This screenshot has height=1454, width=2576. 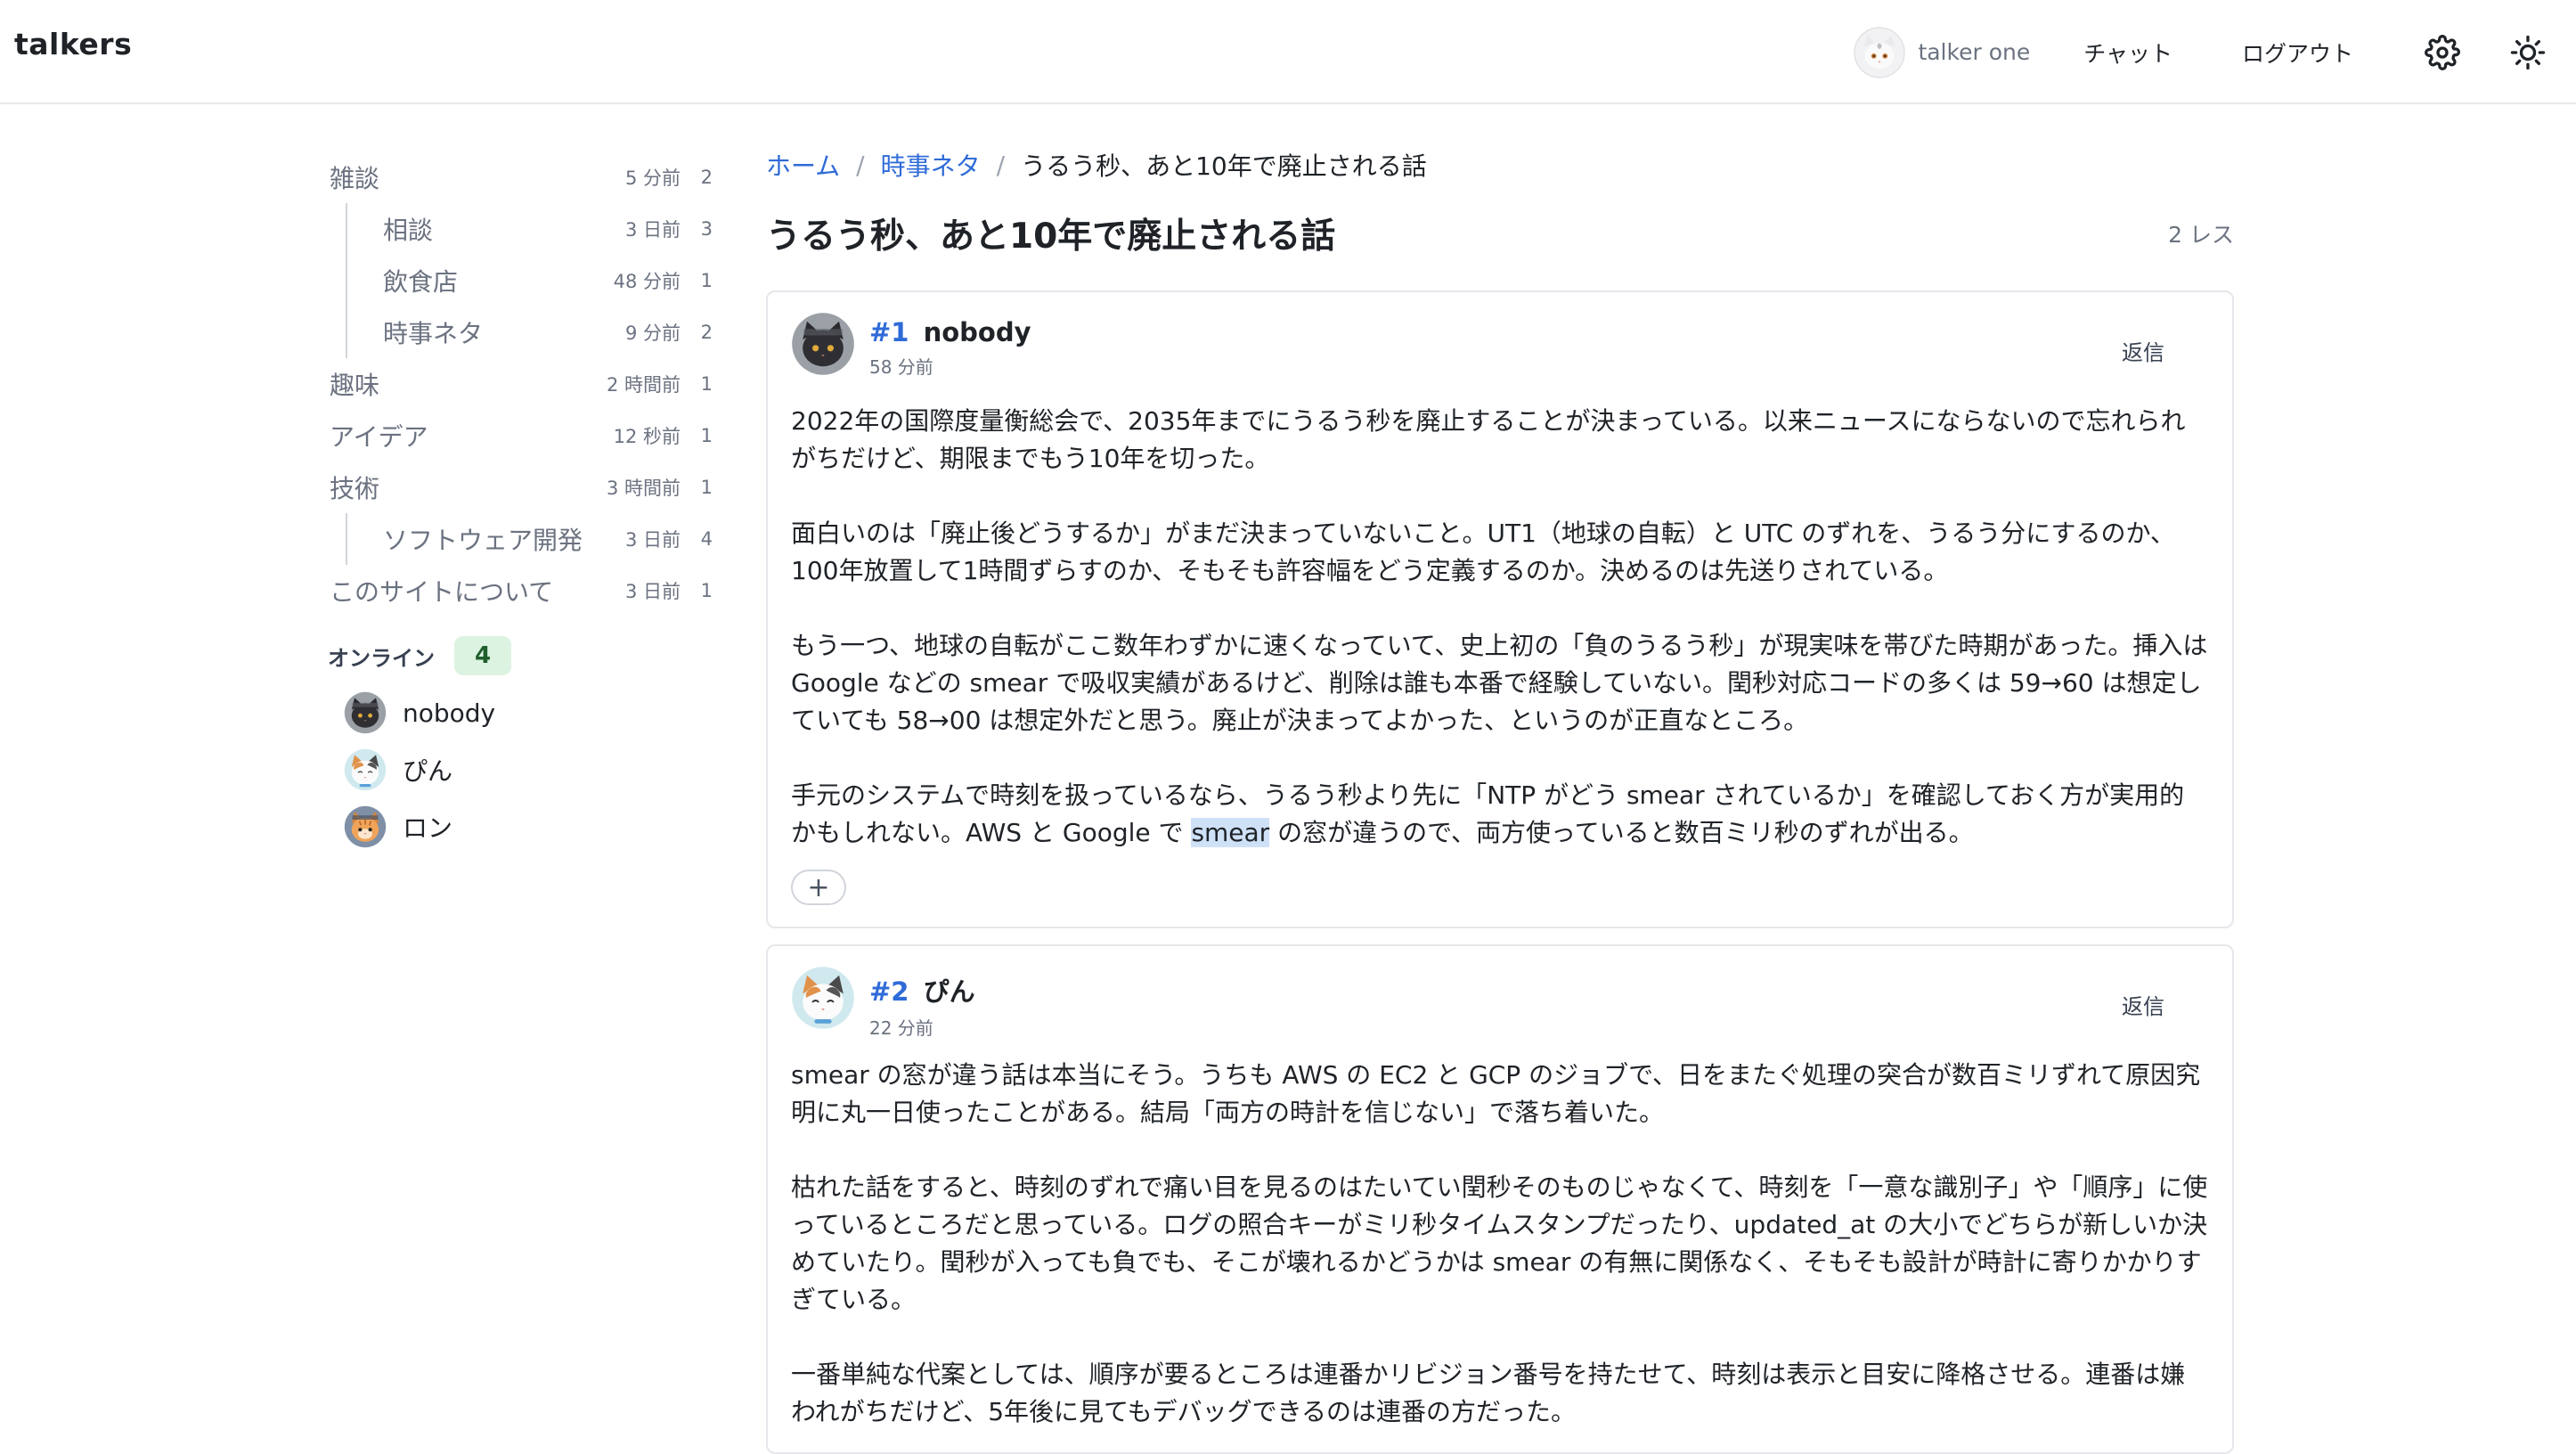 What do you see at coordinates (483, 540) in the screenshot?
I see `category-name: ソフトウェア開発` at bounding box center [483, 540].